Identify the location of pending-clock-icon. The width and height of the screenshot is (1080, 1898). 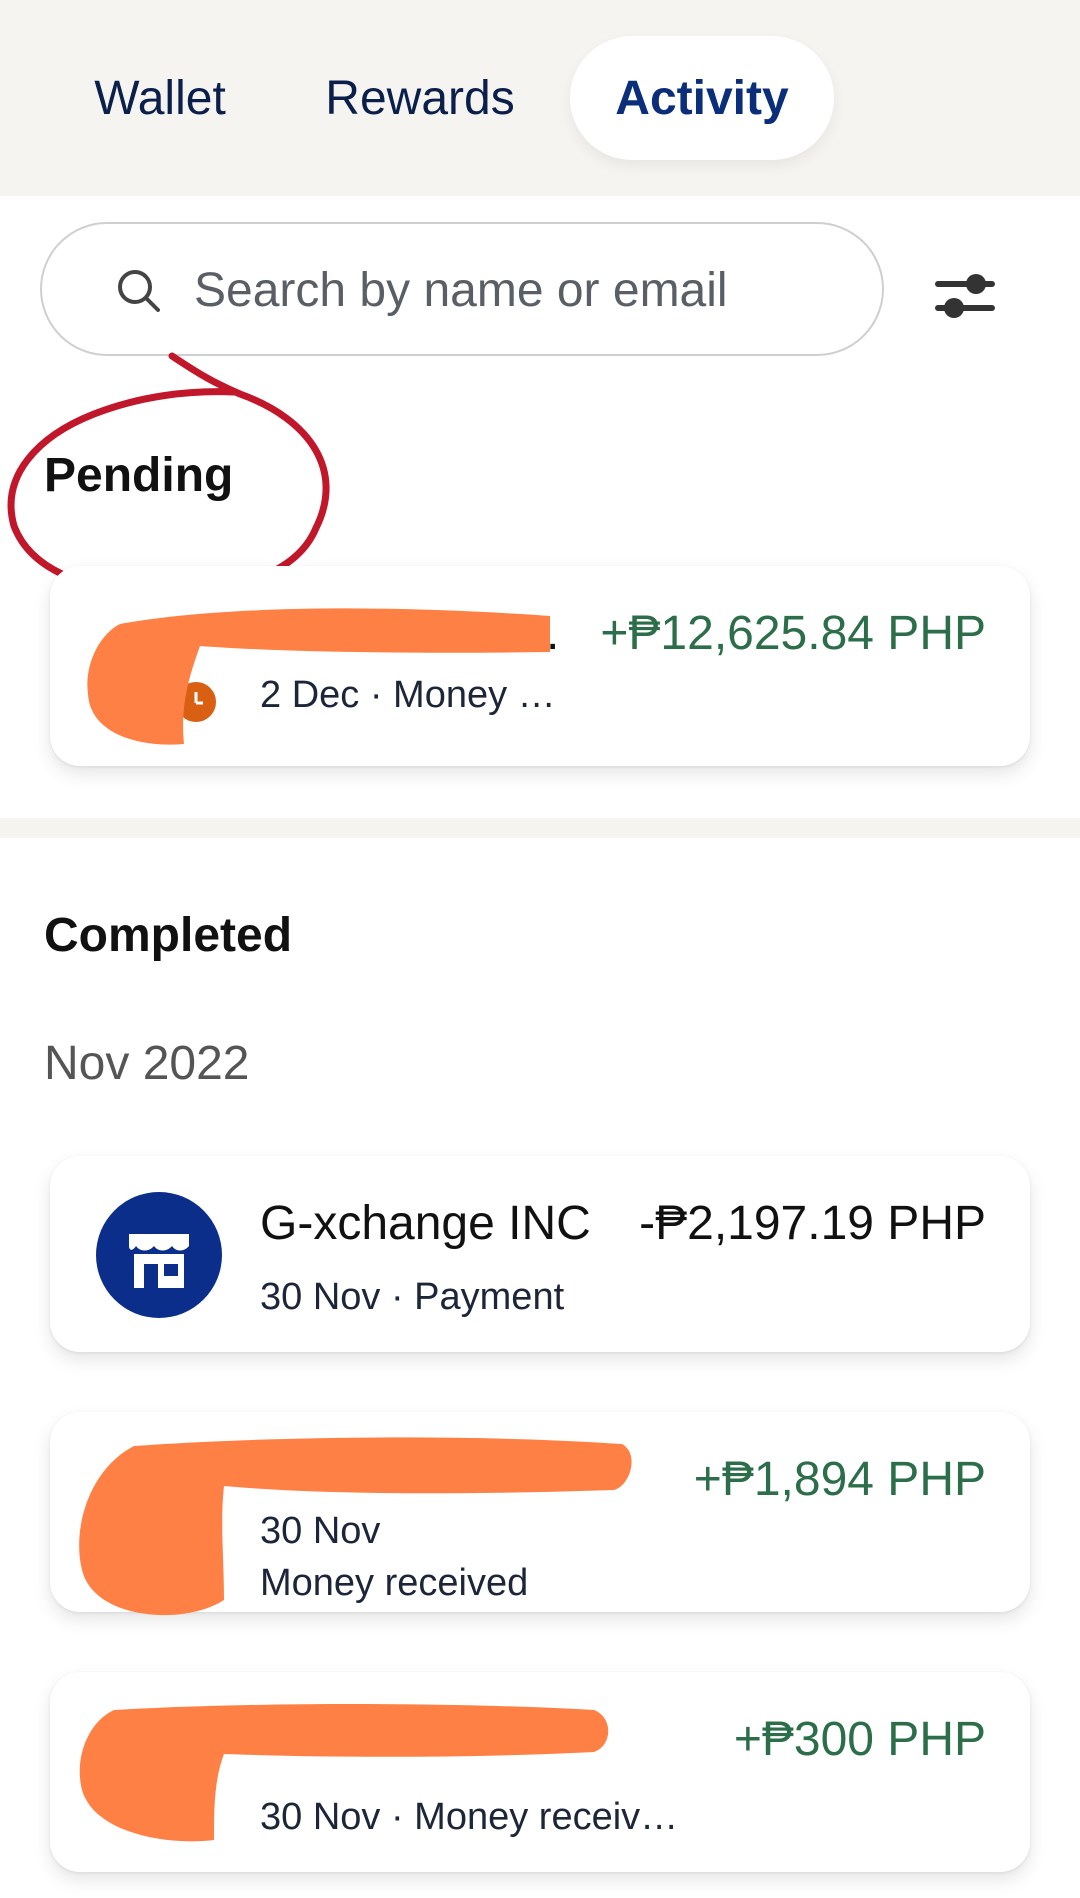
(196, 702).